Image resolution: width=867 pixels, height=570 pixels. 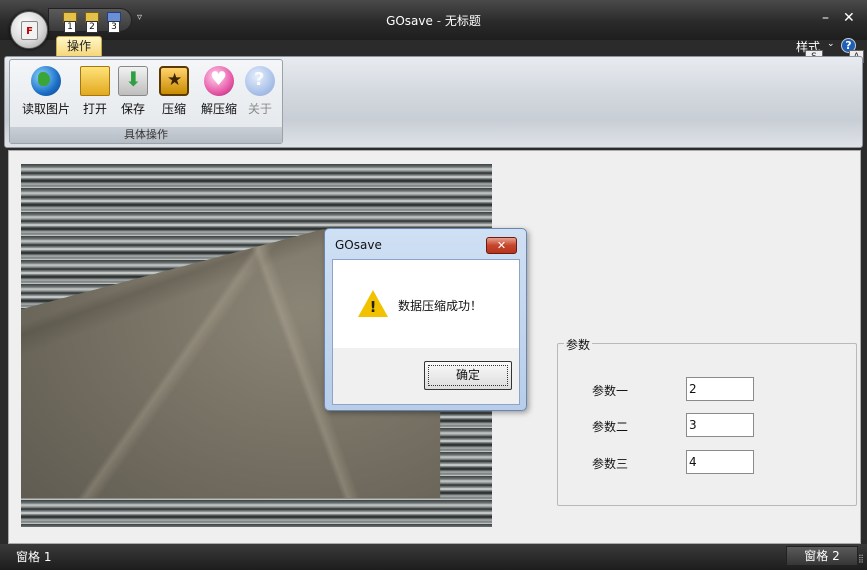 What do you see at coordinates (173, 109) in the screenshot?
I see `button-label: 压缩` at bounding box center [173, 109].